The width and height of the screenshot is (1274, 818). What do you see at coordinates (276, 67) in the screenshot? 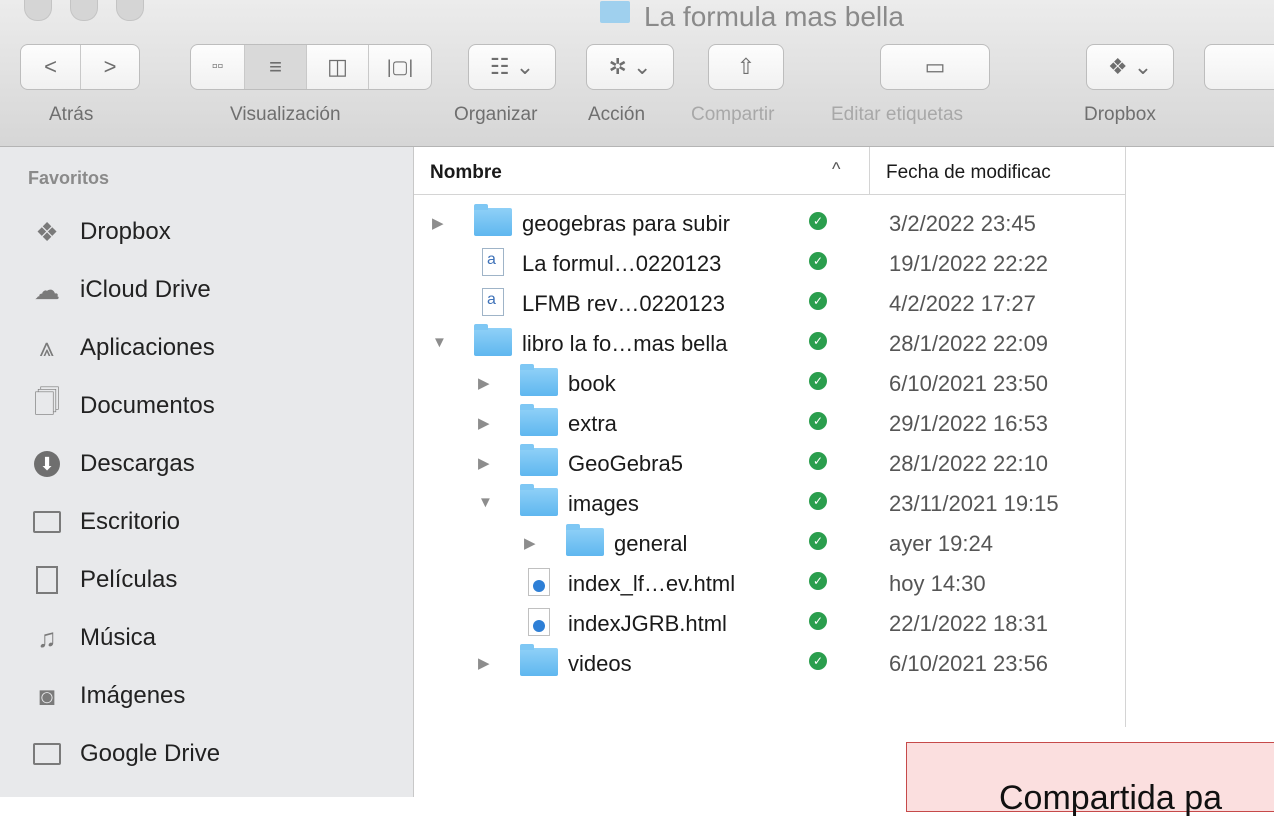
I see `list-view-button: ≡` at bounding box center [276, 67].